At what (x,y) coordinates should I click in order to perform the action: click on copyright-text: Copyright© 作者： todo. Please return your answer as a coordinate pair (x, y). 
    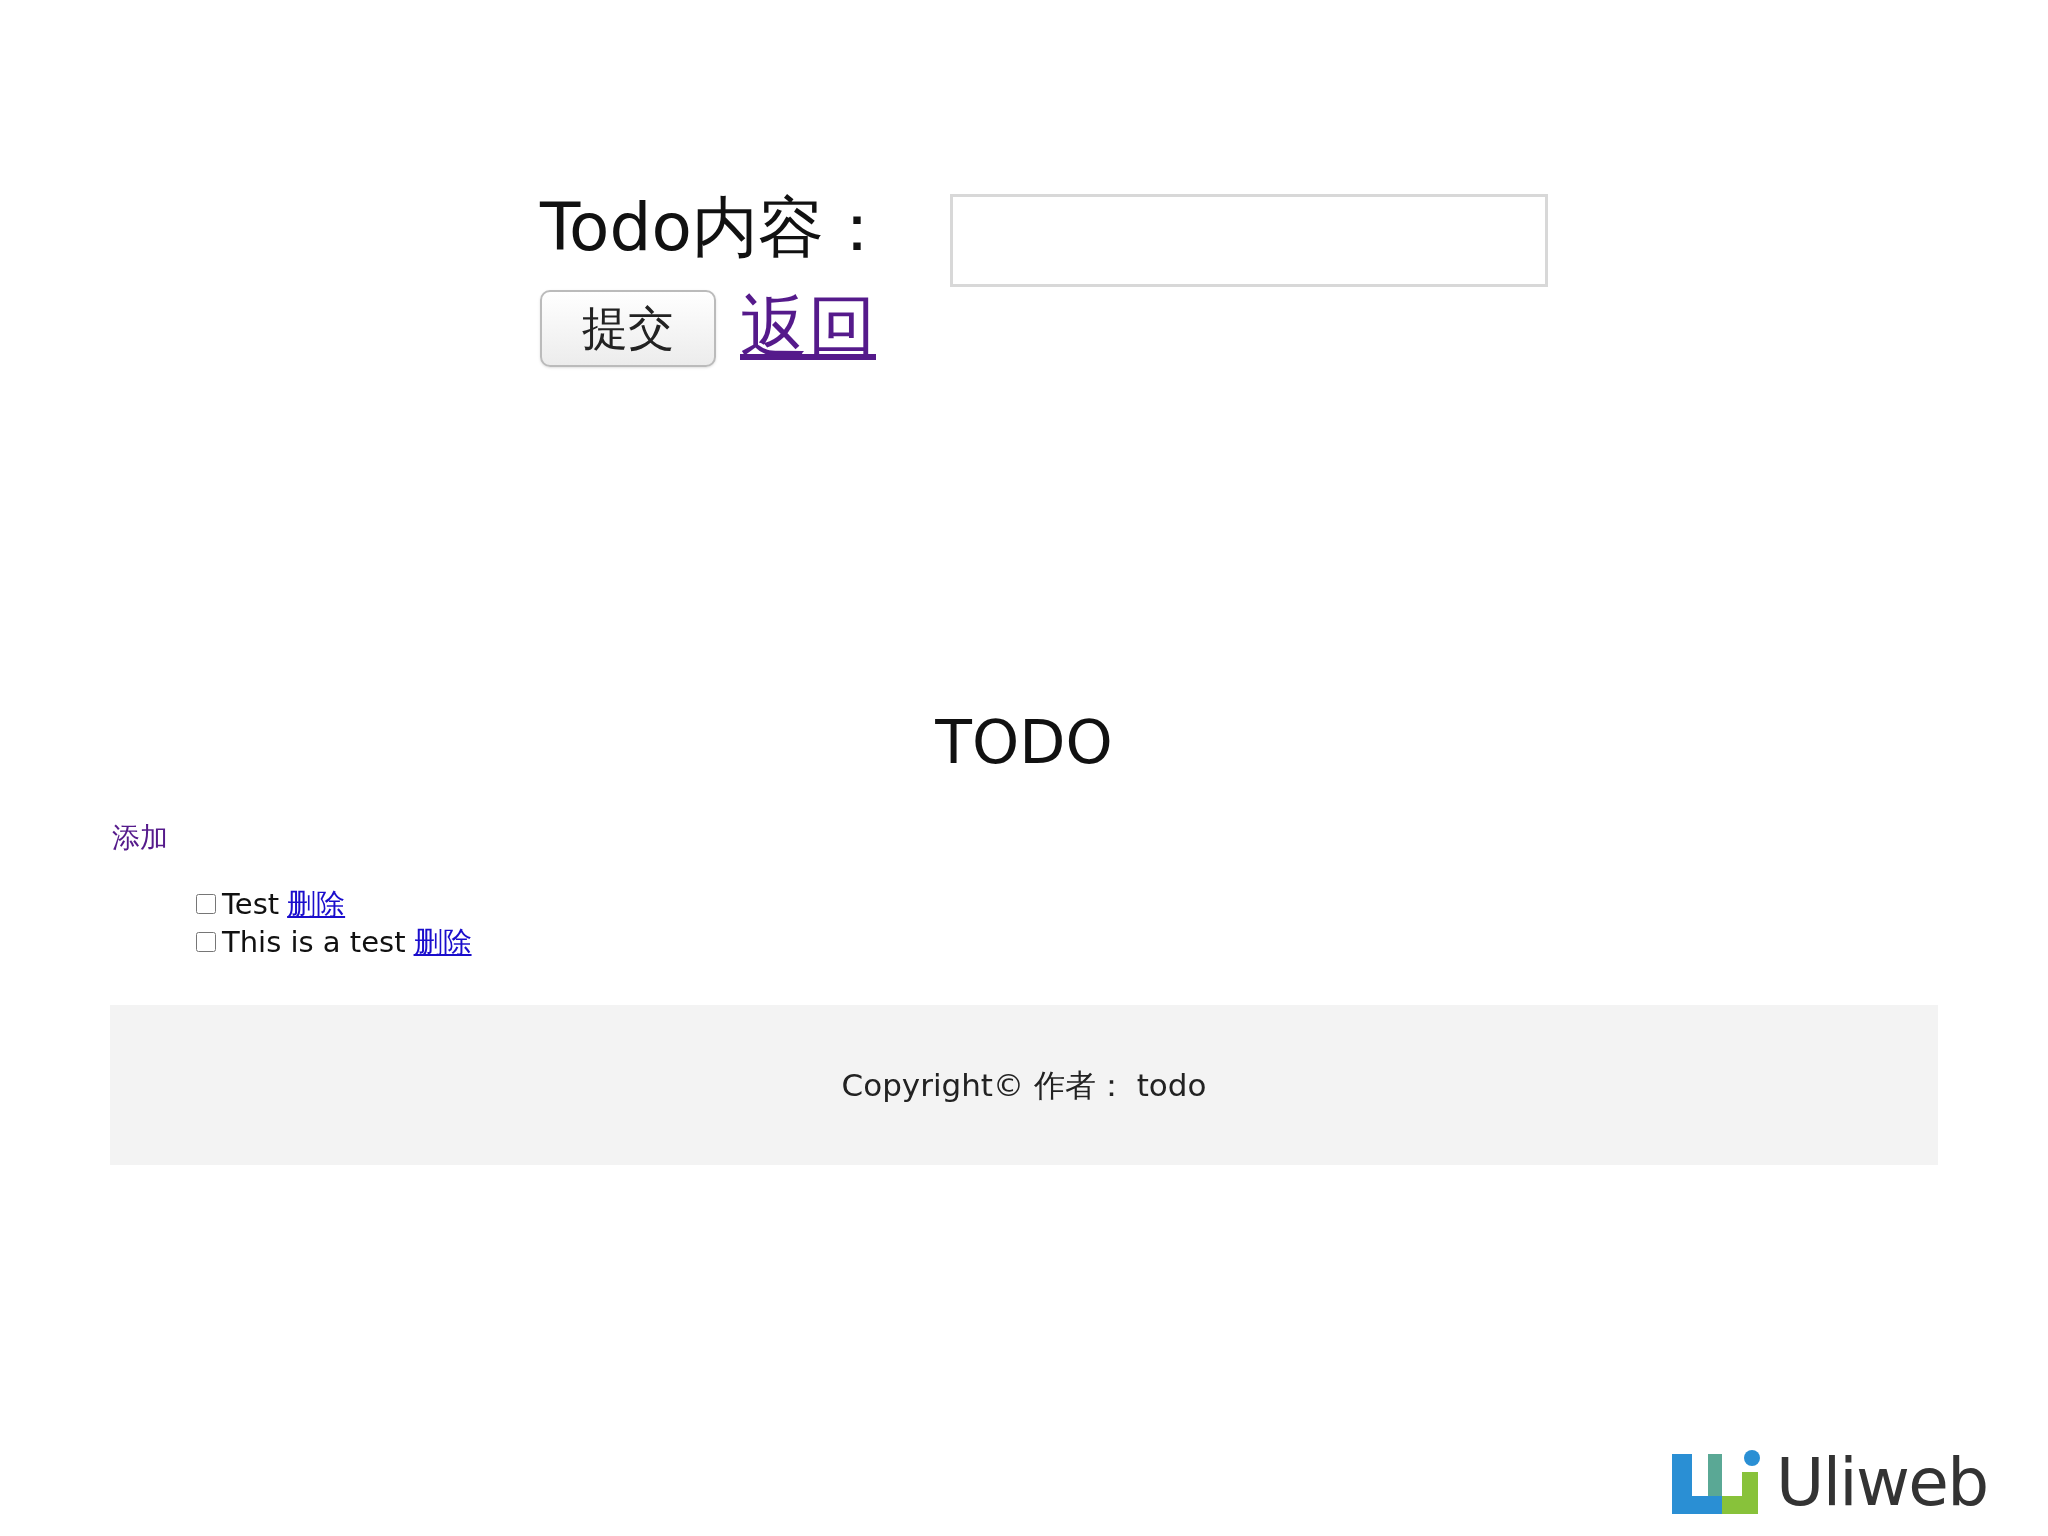
    Looking at the image, I should click on (1024, 1085).